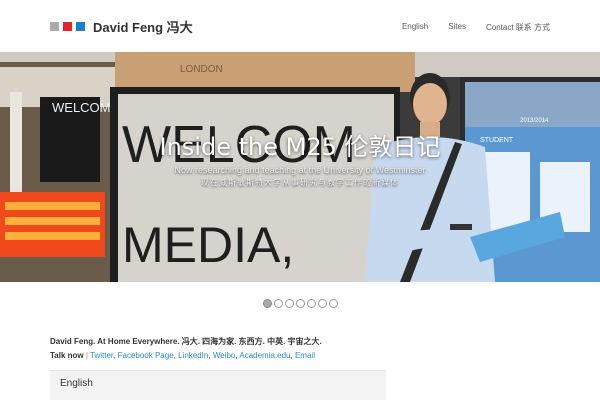  What do you see at coordinates (224, 355) in the screenshot?
I see `weibo-link: Weibo` at bounding box center [224, 355].